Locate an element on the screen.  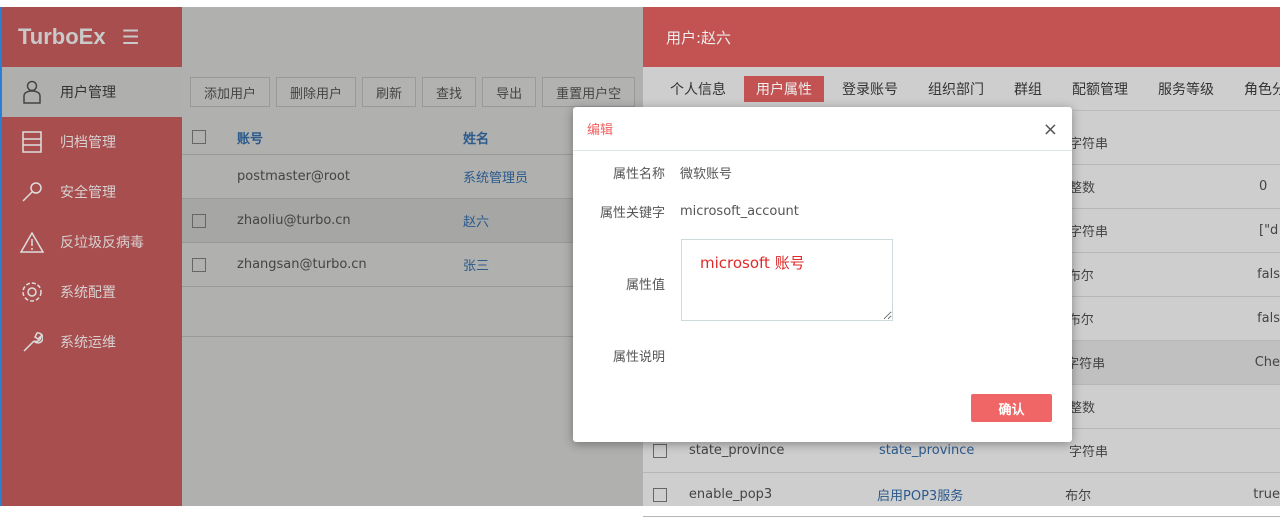
user-icon is located at coordinates (32, 92).